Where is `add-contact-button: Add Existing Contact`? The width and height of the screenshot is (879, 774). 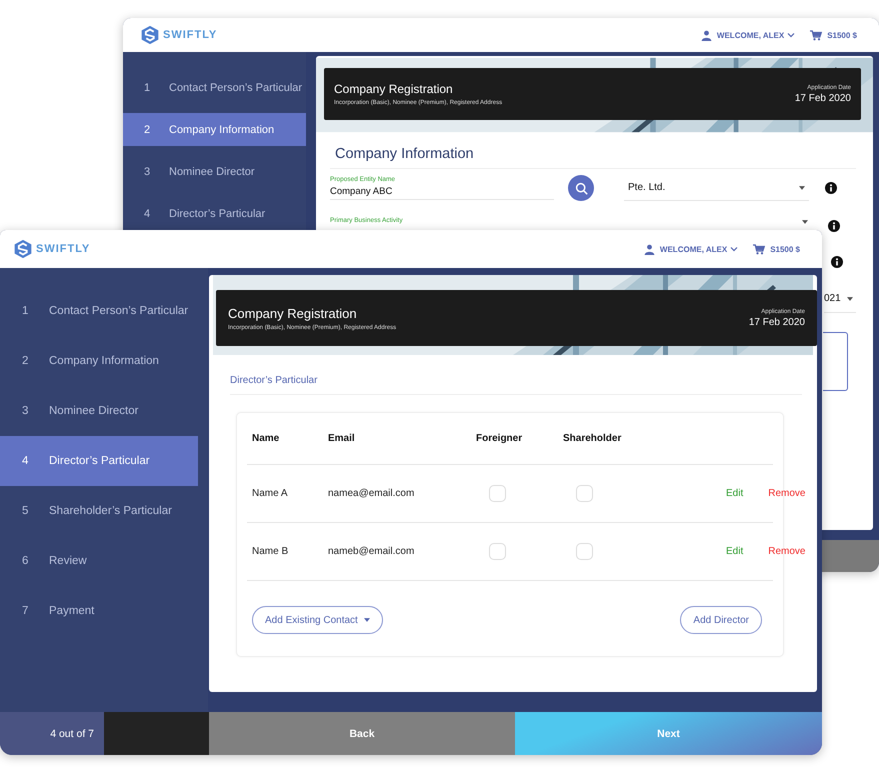 add-contact-button: Add Existing Contact is located at coordinates (317, 620).